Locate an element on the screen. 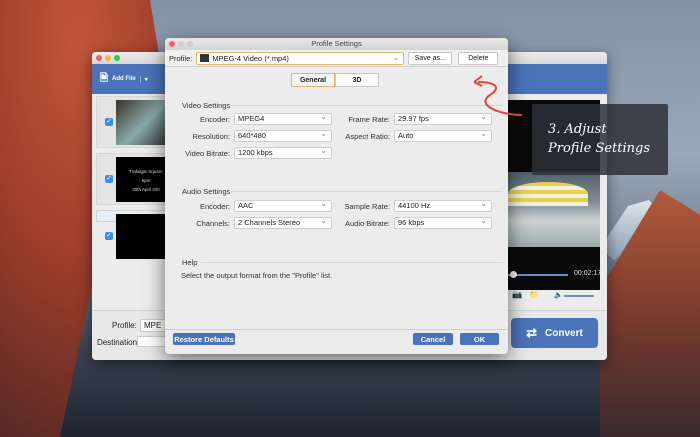 The image size is (700, 437). sample-rate-select: 44100 Hz is located at coordinates (443, 205).